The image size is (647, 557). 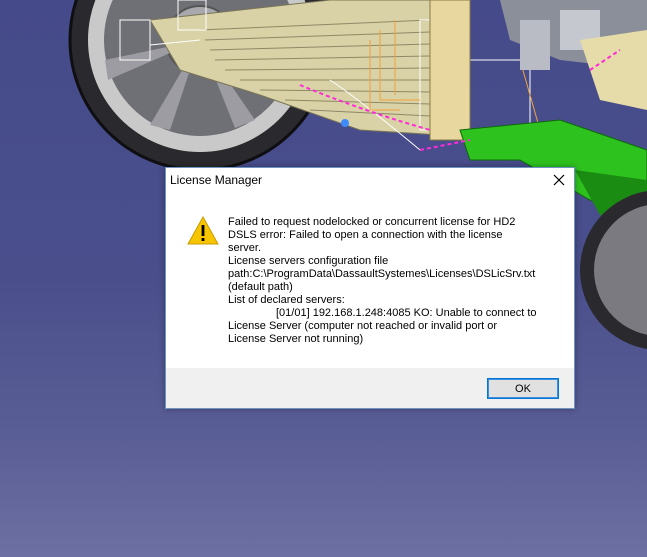 I want to click on dialog-title: License Manager, so click(x=216, y=180).